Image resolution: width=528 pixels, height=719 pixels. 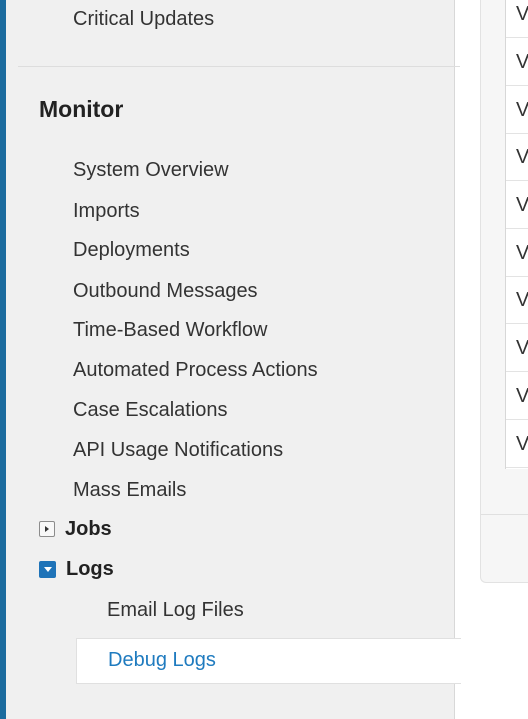 I want to click on sidebar-item-imports: Imports, so click(x=106, y=211).